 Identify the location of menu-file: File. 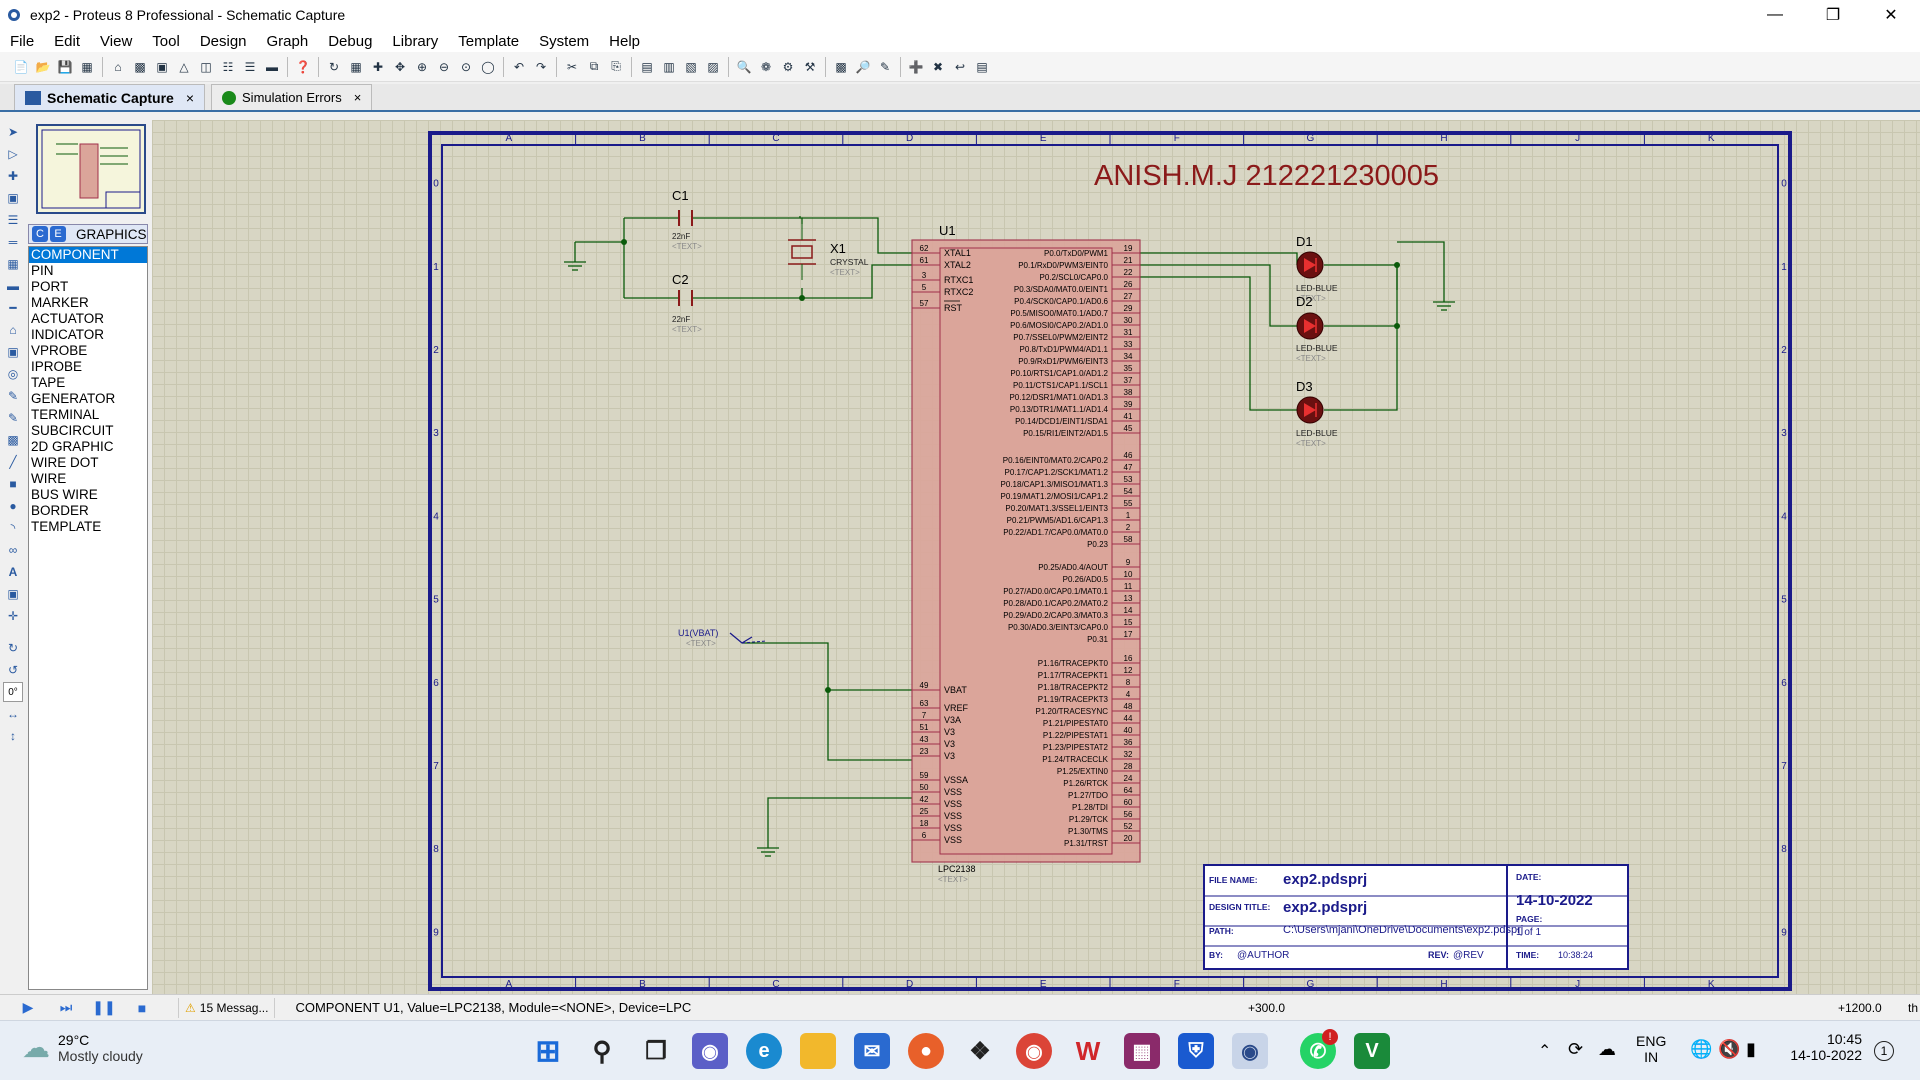
(22, 41).